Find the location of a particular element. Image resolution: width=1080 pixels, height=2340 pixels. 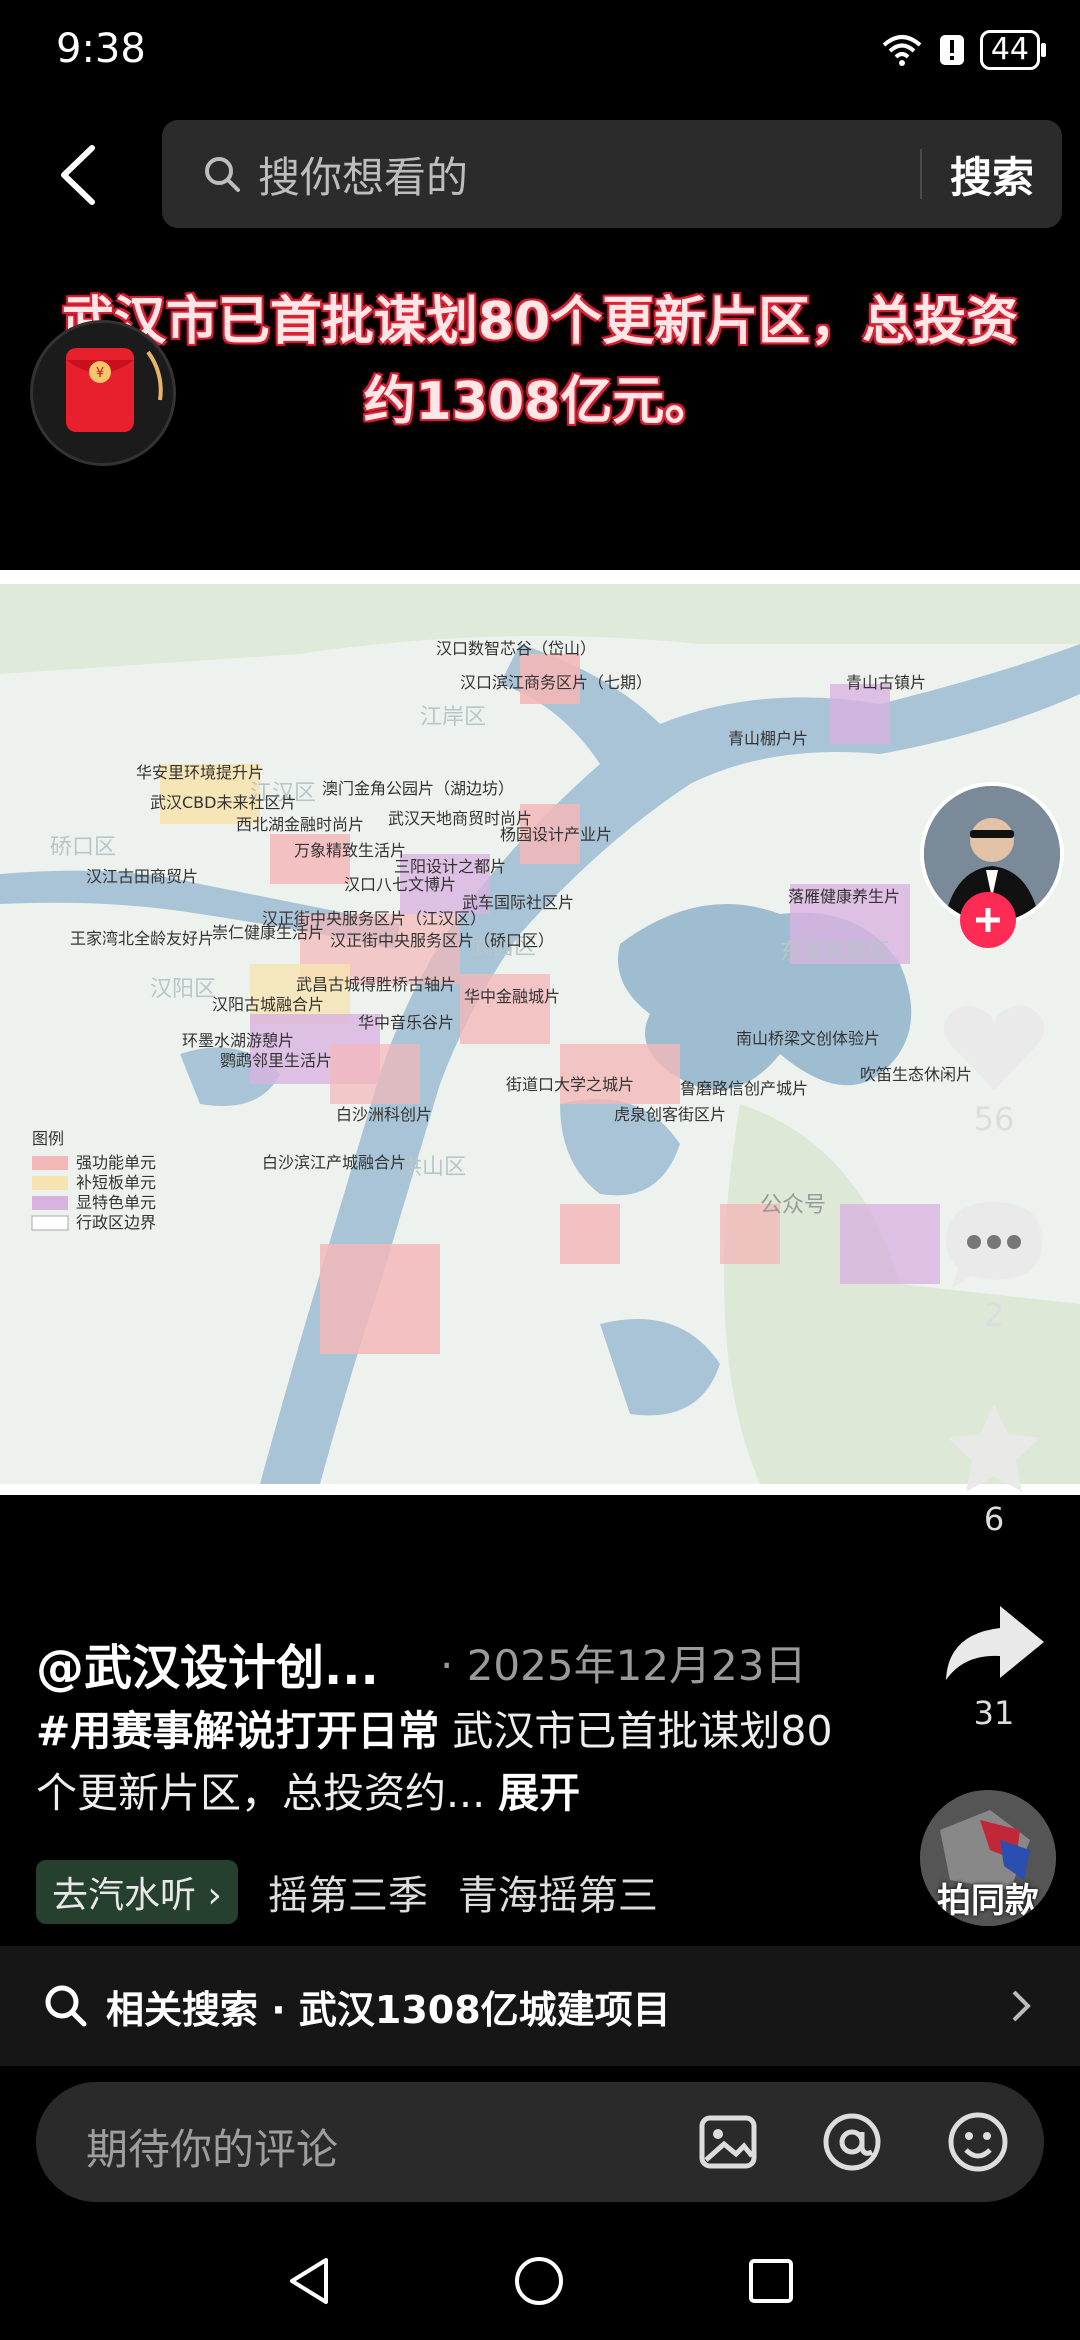

status-icons: 44 is located at coordinates (963, 50).